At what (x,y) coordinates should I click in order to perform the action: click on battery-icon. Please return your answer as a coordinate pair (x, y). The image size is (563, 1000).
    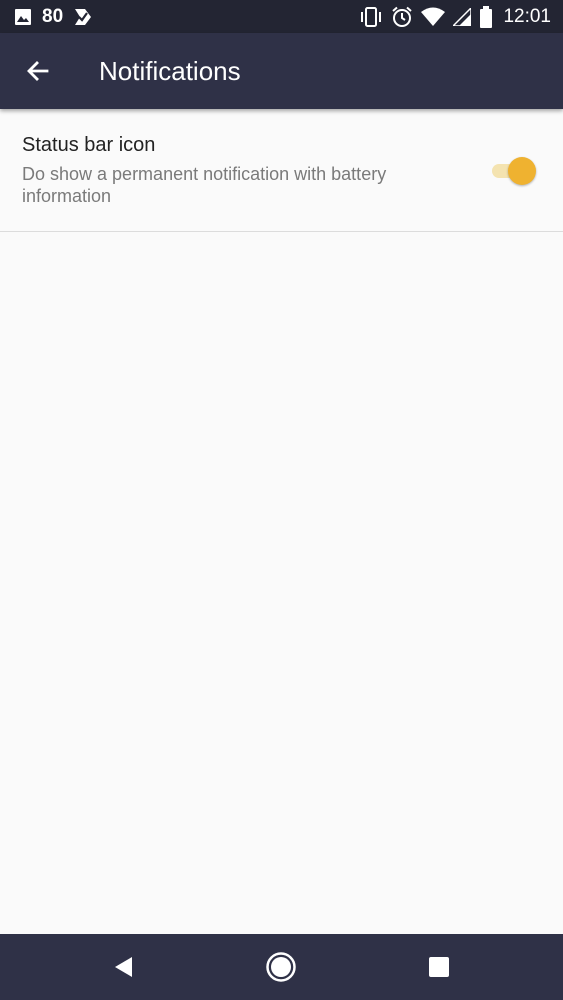
    Looking at the image, I should click on (486, 16).